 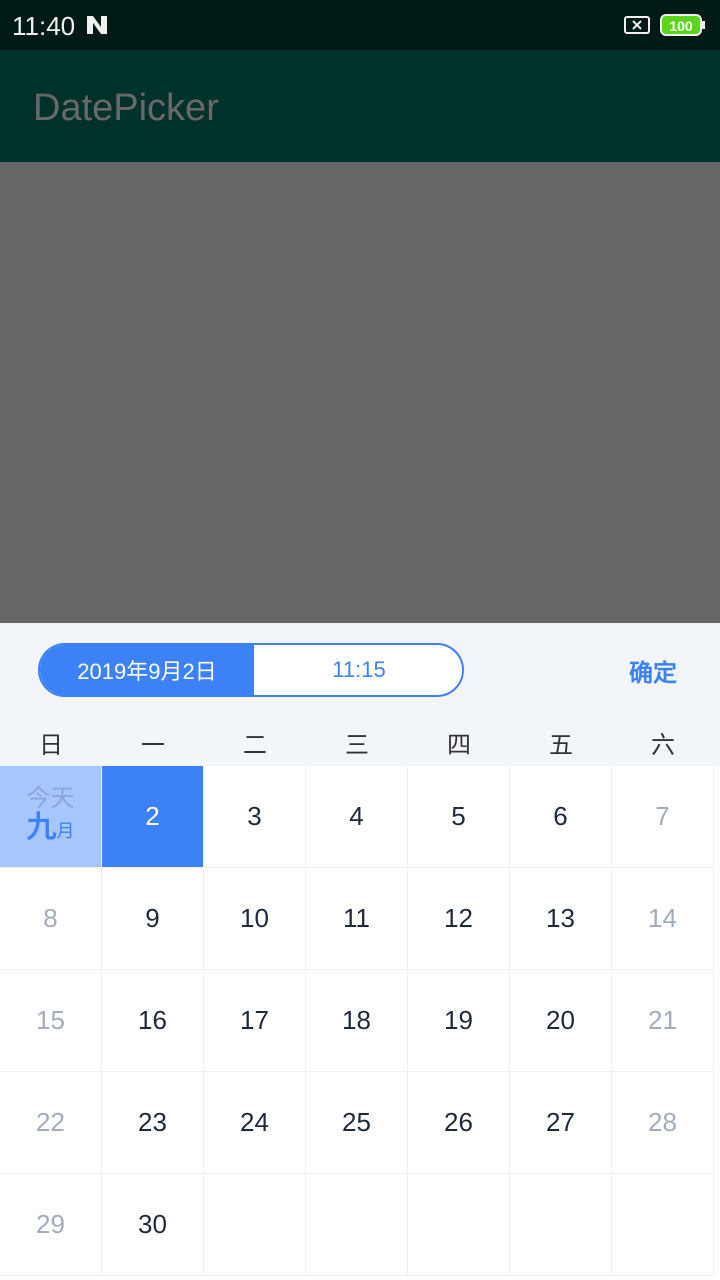 What do you see at coordinates (357, 817) in the screenshot?
I see `day-cell: 4` at bounding box center [357, 817].